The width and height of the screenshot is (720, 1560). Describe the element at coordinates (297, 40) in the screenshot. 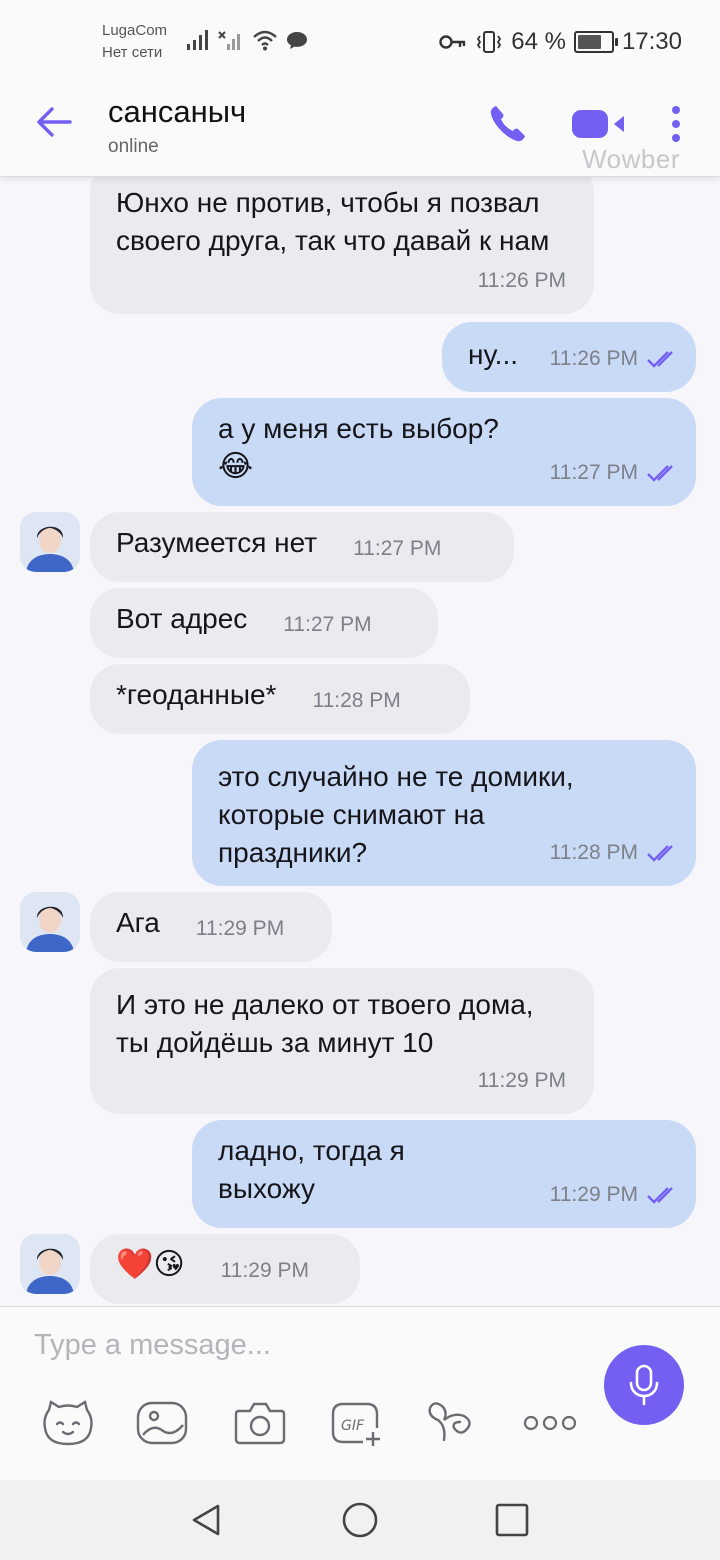

I see `message-notification-icon` at that location.